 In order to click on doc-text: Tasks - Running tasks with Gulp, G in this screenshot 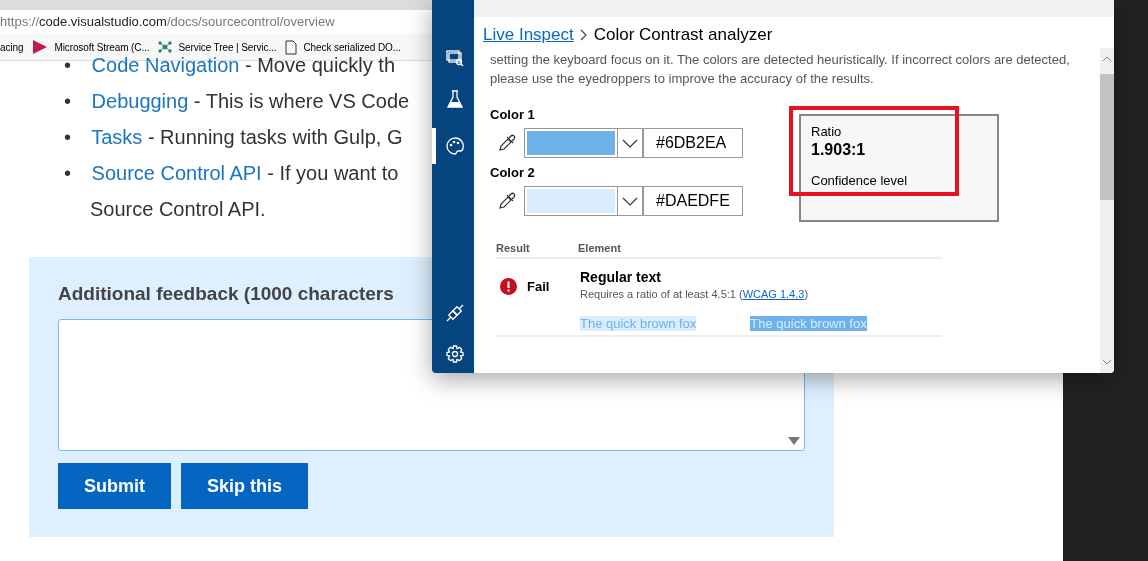, I will do `click(247, 137)`.